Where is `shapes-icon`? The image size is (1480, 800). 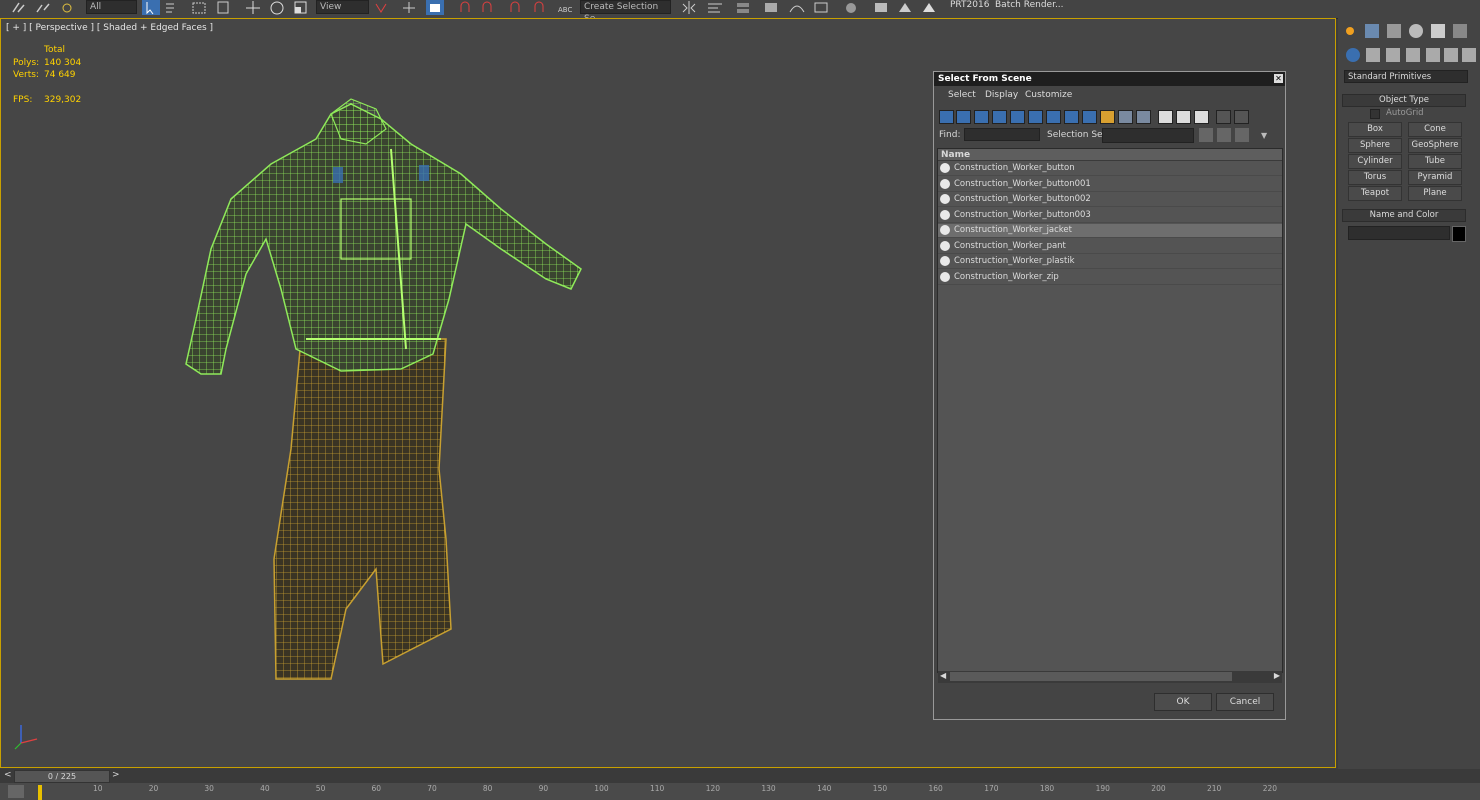
shapes-icon is located at coordinates (1373, 55).